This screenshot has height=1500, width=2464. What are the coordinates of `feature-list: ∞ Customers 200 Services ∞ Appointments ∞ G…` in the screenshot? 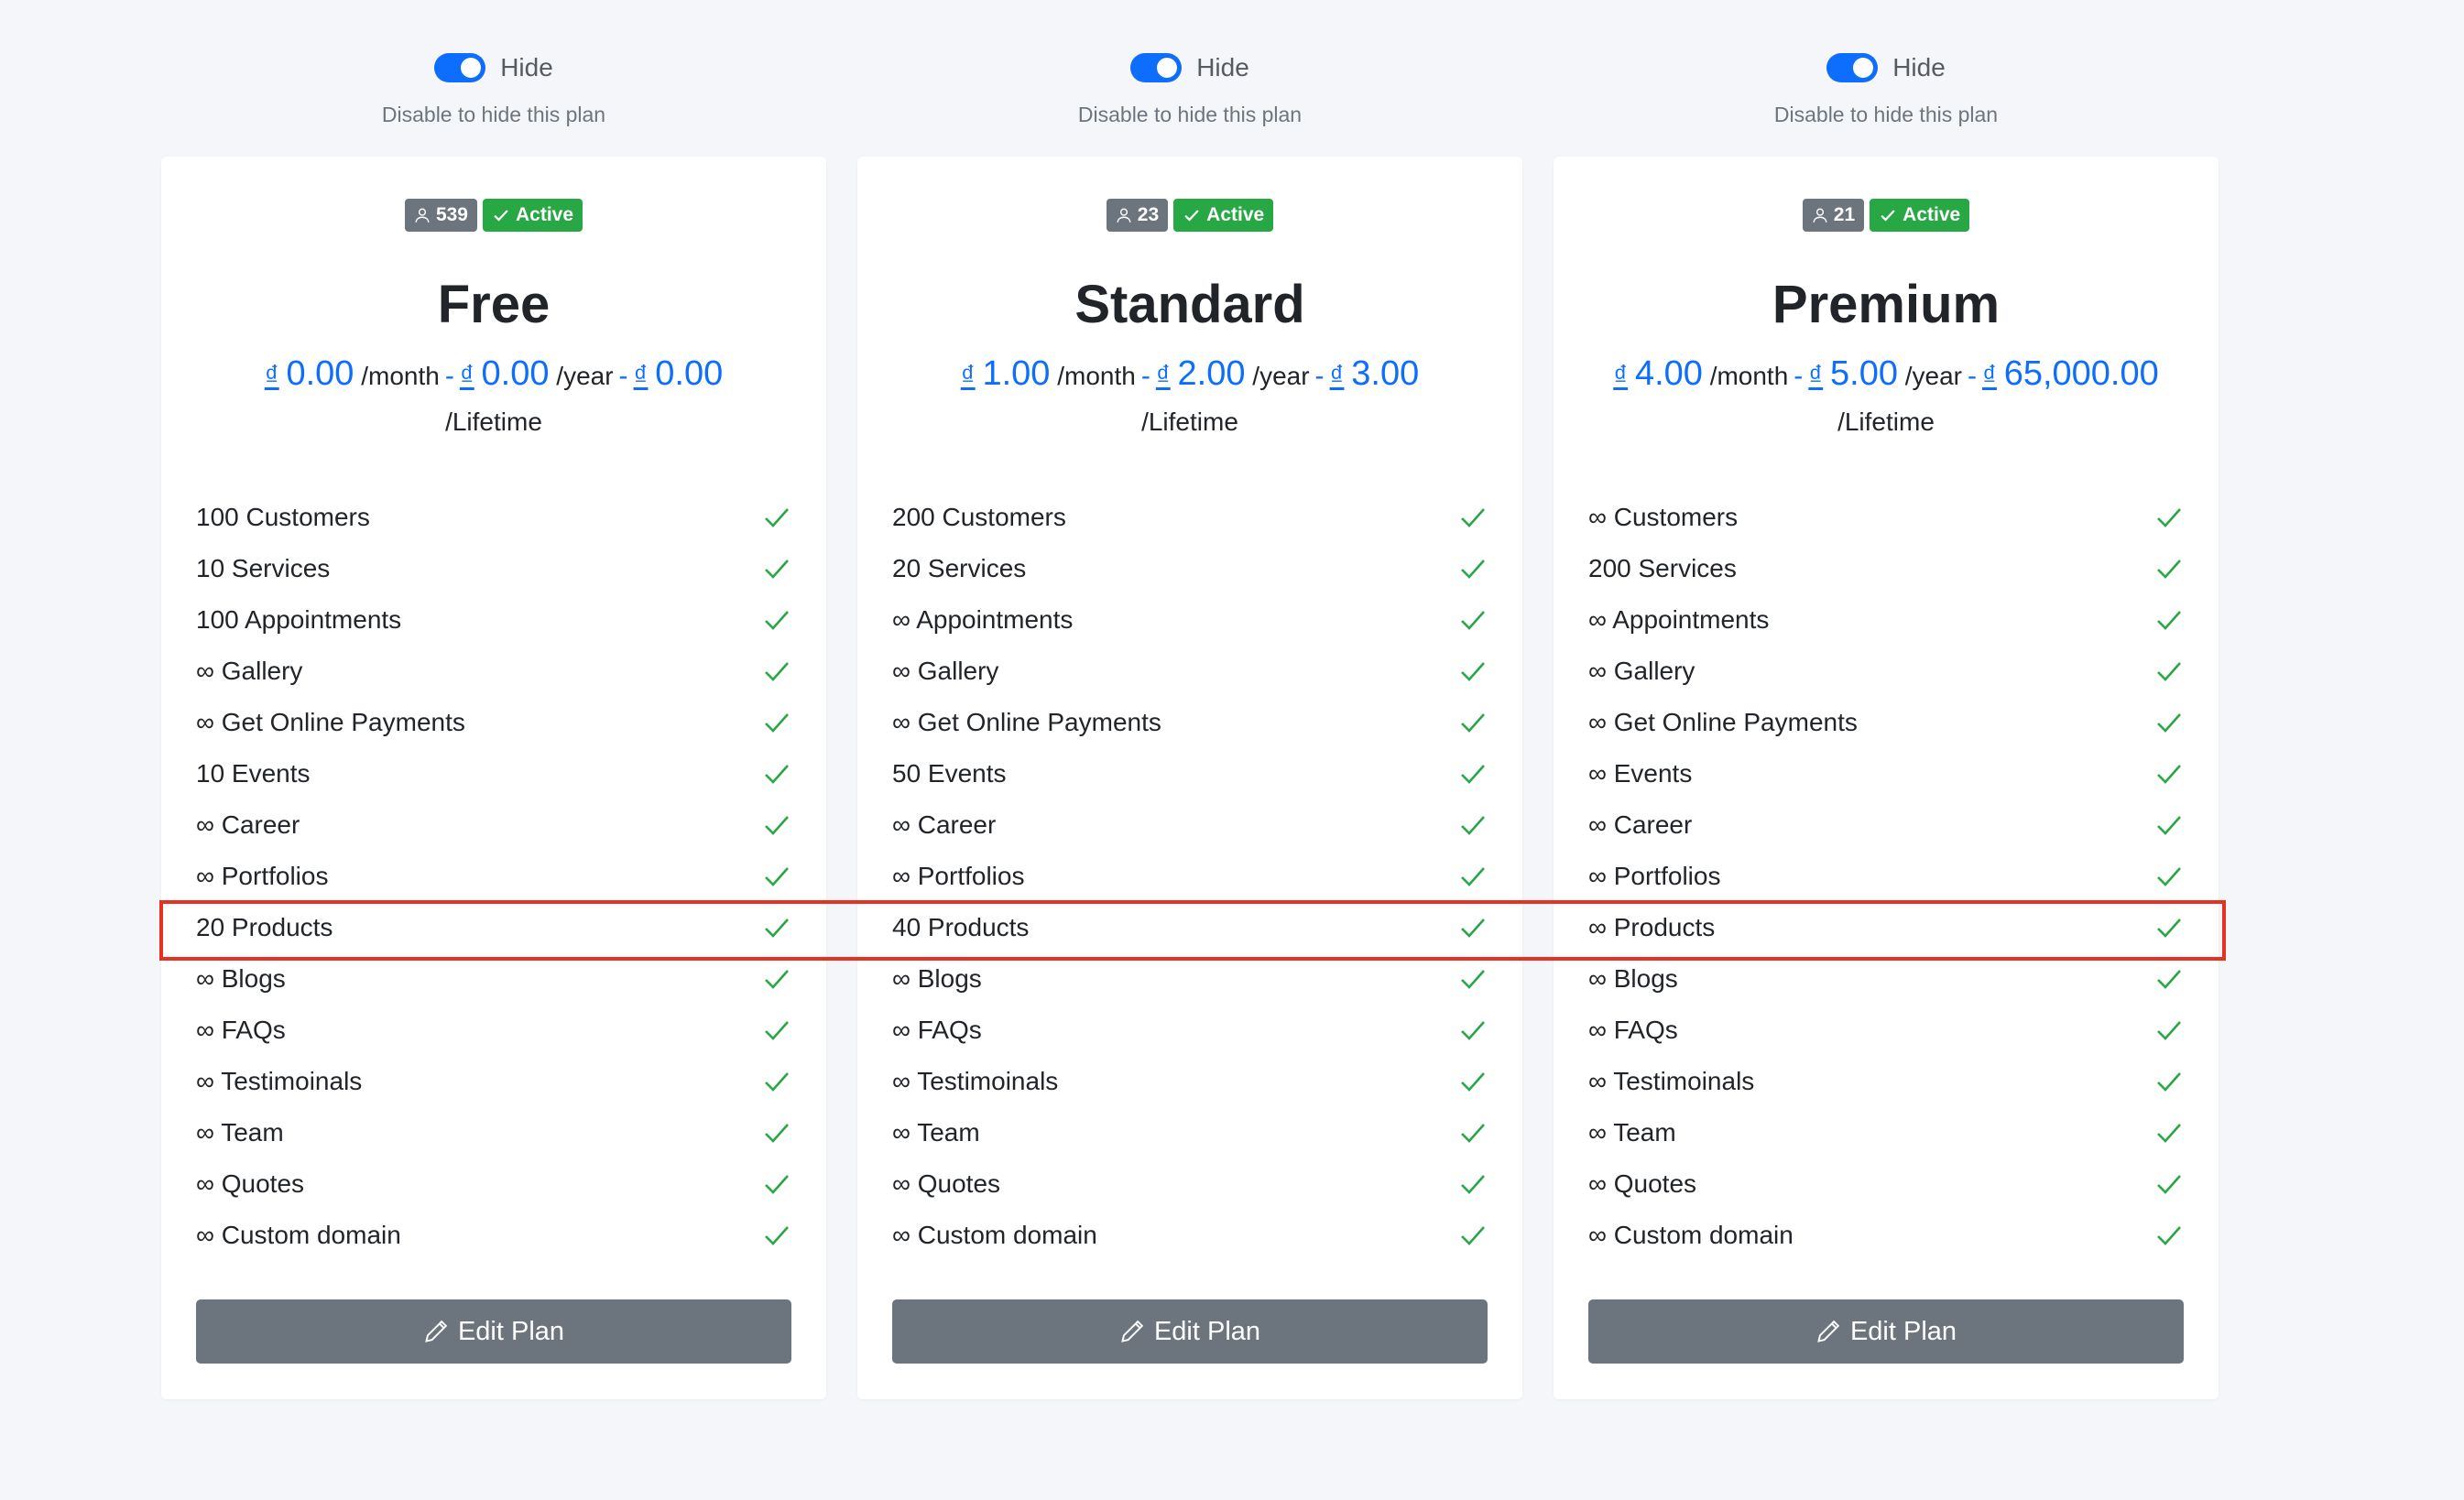 It's located at (1886, 876).